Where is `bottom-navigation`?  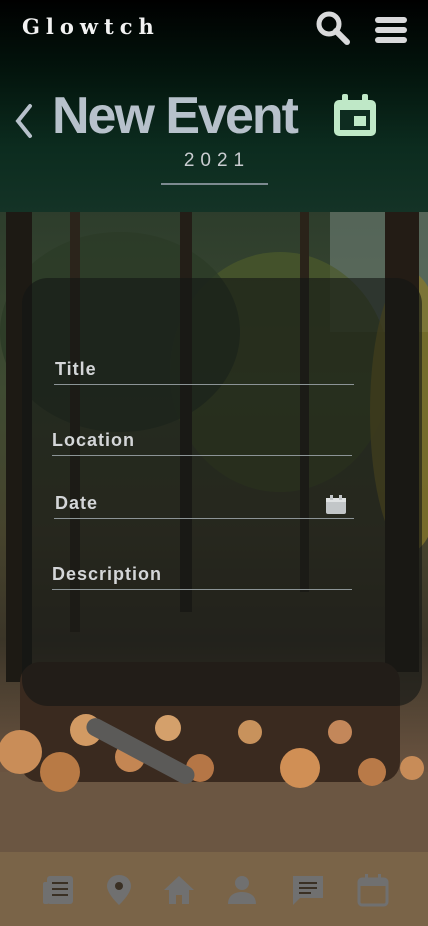
bottom-navigation is located at coordinates (214, 892).